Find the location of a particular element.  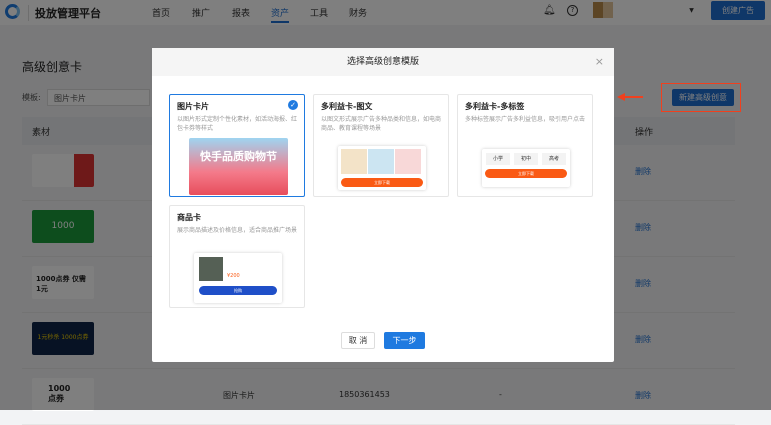

card-preview: ¥200 抢购 is located at coordinates (238, 278).